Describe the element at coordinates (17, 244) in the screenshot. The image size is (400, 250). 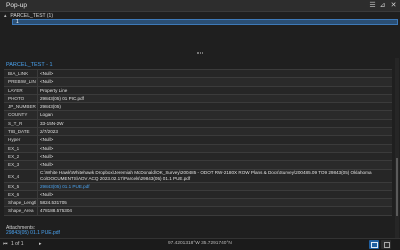
I see `page-indicator: 1 of 1` at that location.